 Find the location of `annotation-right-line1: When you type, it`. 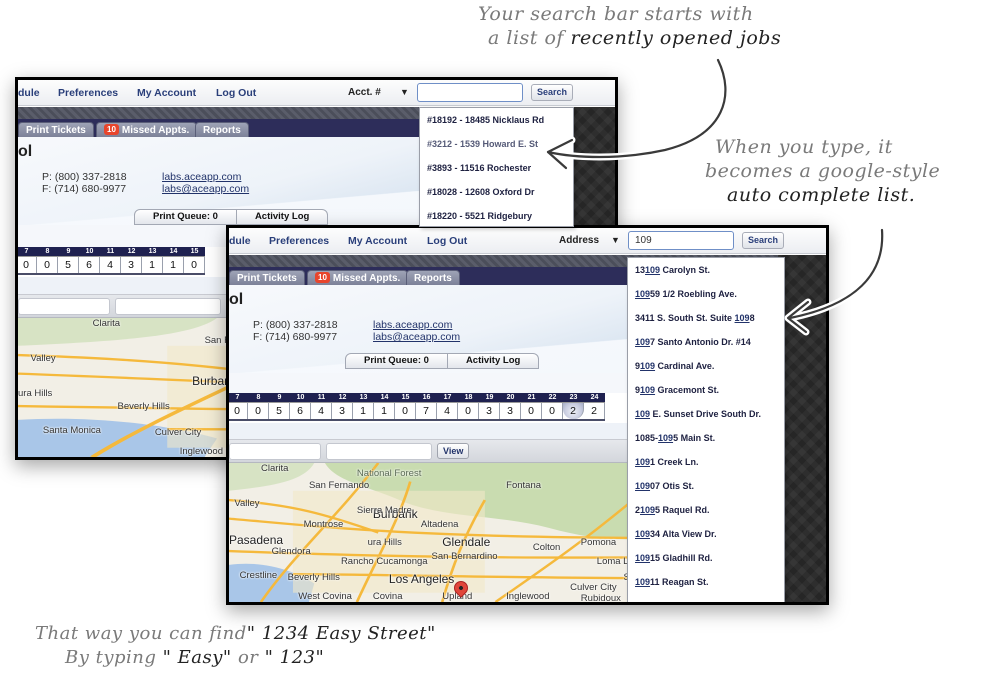

annotation-right-line1: When you type, it is located at coordinates (804, 147).